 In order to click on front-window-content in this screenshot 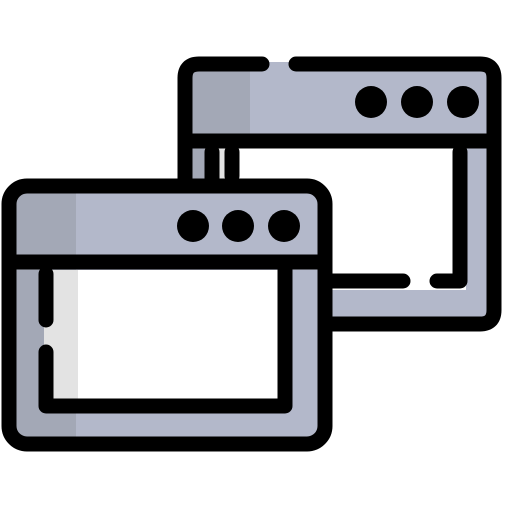, I will do `click(165, 338)`.